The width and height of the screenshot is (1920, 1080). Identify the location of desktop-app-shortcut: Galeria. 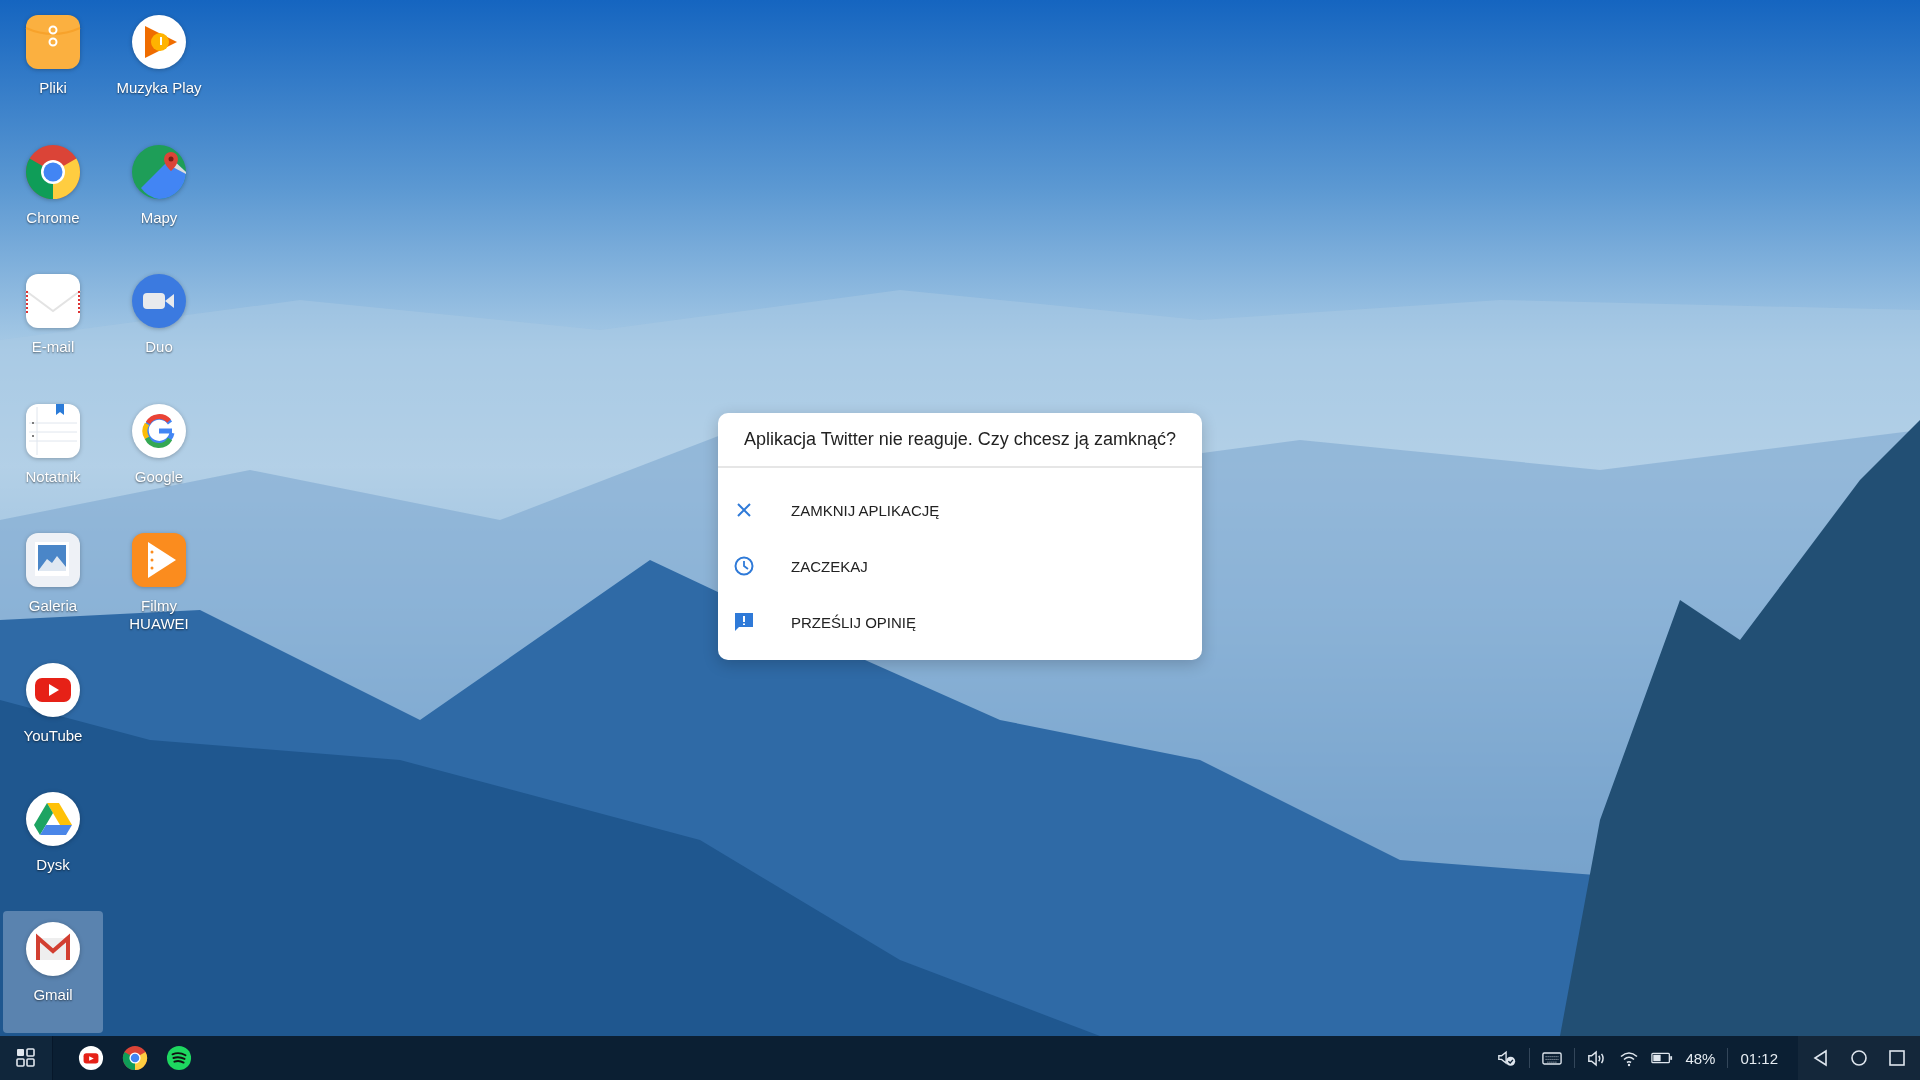
(53, 583).